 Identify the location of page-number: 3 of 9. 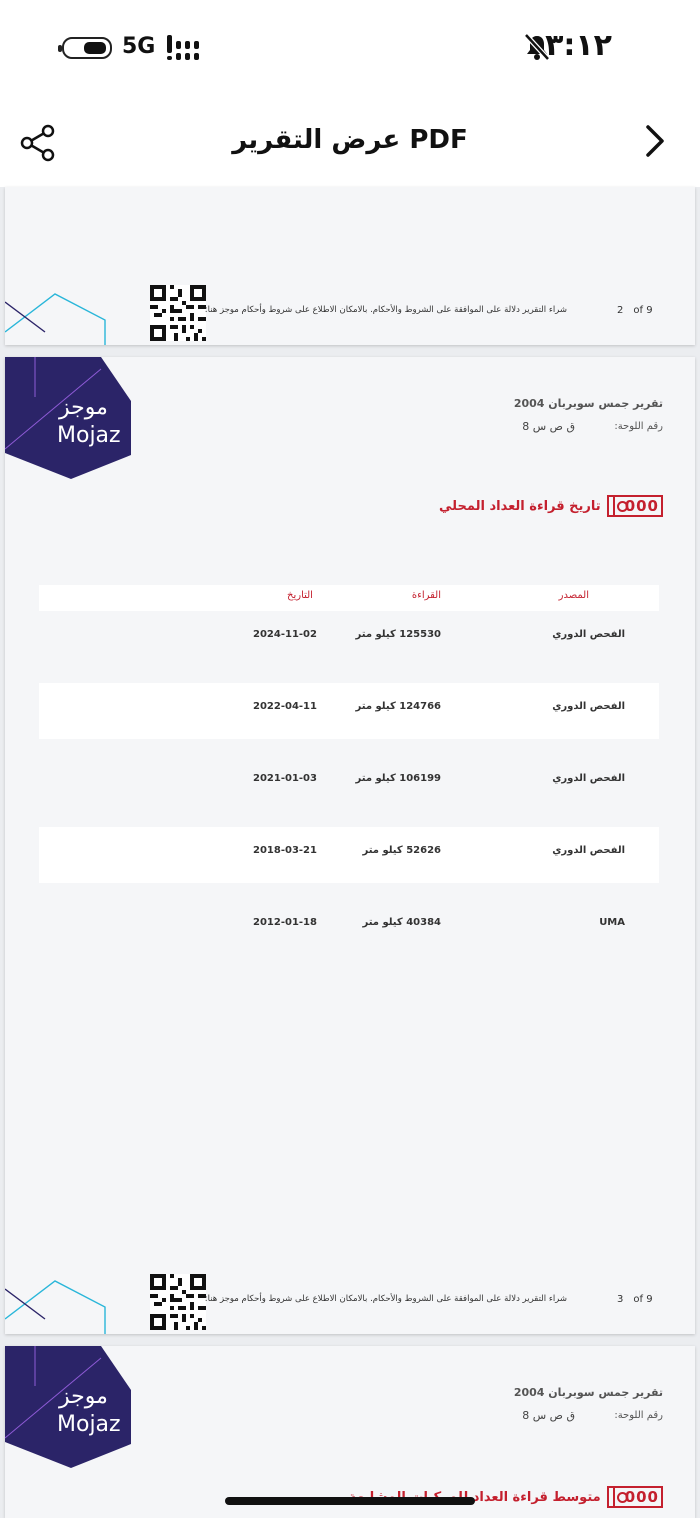
(635, 1299).